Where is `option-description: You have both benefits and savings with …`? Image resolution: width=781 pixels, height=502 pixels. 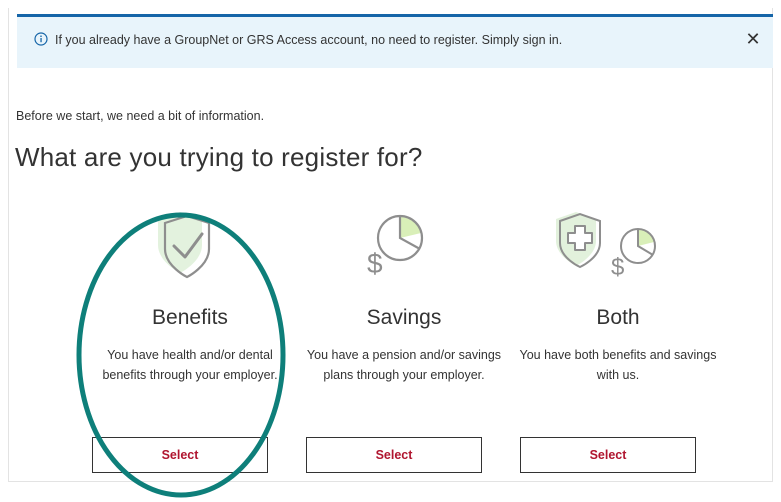
option-description: You have both benefits and savings with … is located at coordinates (618, 365).